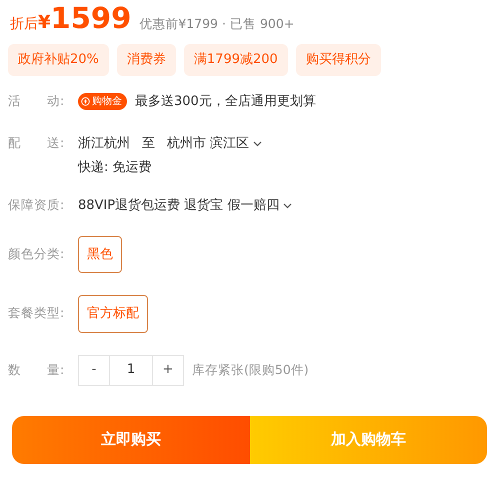 The height and width of the screenshot is (496, 500). What do you see at coordinates (214, 144) in the screenshot?
I see `address-dropdown: 杭州市 滨江区` at bounding box center [214, 144].